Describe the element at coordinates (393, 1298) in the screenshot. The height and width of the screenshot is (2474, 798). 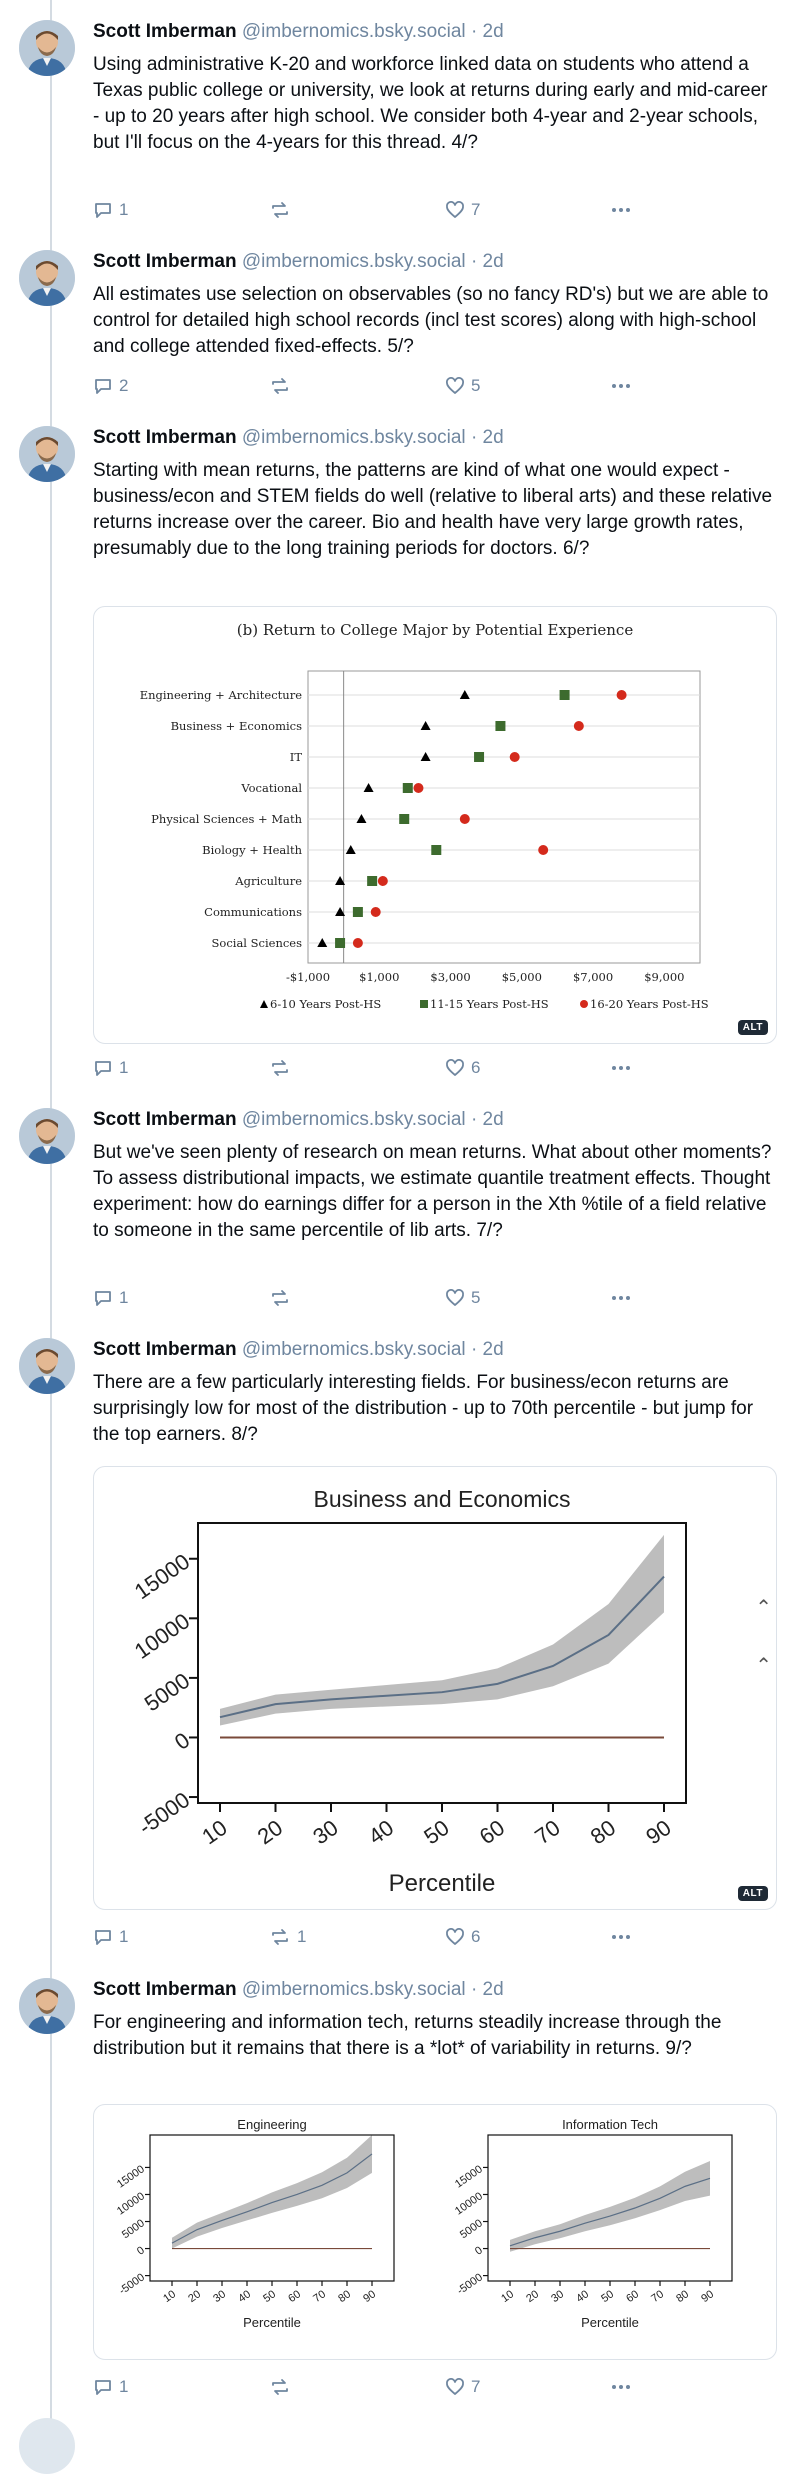
I see `post-actions: 1 5` at that location.